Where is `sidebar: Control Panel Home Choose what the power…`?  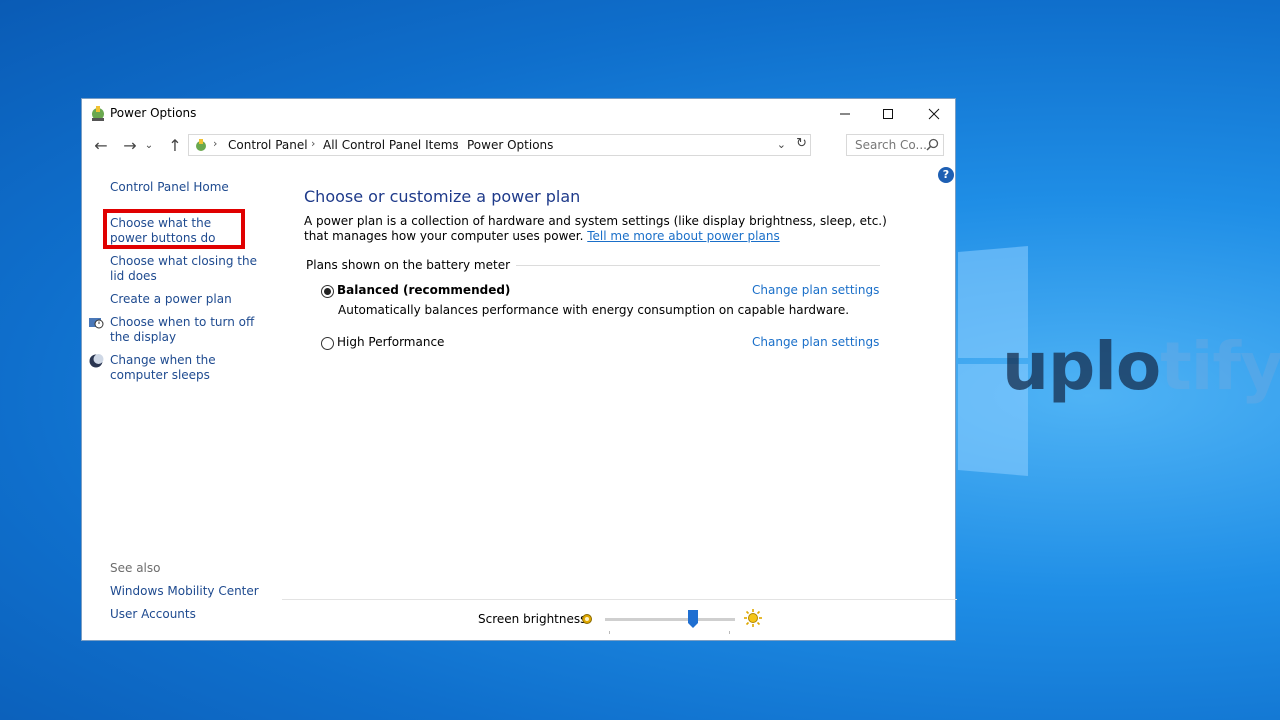 sidebar: Control Panel Home Choose what the power… is located at coordinates (182, 401).